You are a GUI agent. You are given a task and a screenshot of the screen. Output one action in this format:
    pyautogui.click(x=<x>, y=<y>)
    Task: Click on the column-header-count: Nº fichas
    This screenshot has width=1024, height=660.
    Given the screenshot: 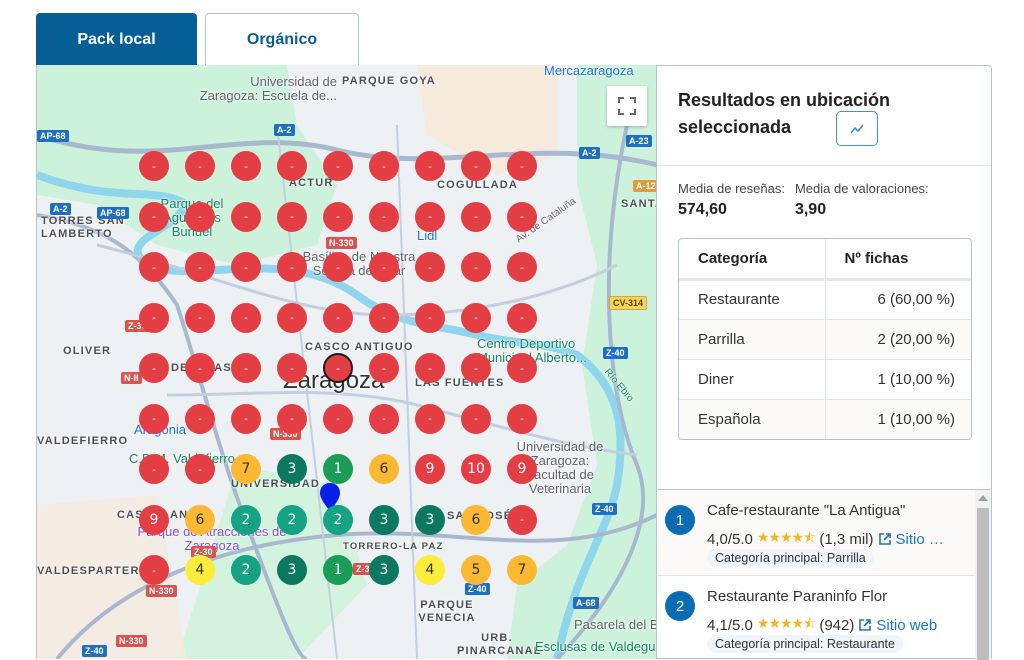 What is the action you would take?
    pyautogui.click(x=897, y=260)
    